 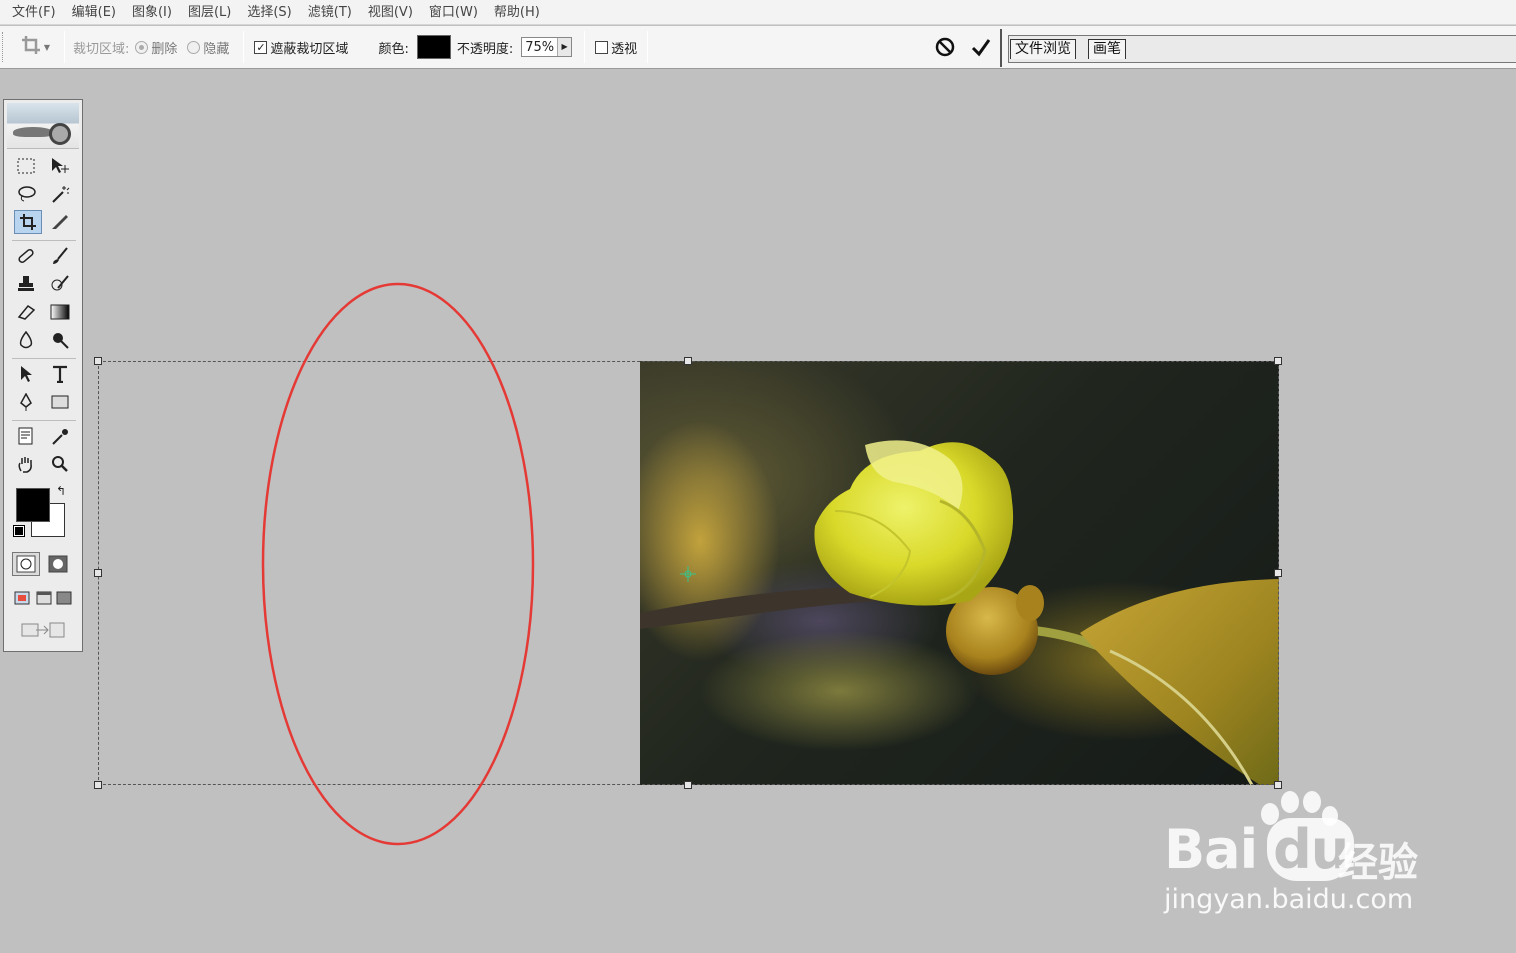 What do you see at coordinates (517, 12) in the screenshot?
I see `menu-help: 帮助(H)` at bounding box center [517, 12].